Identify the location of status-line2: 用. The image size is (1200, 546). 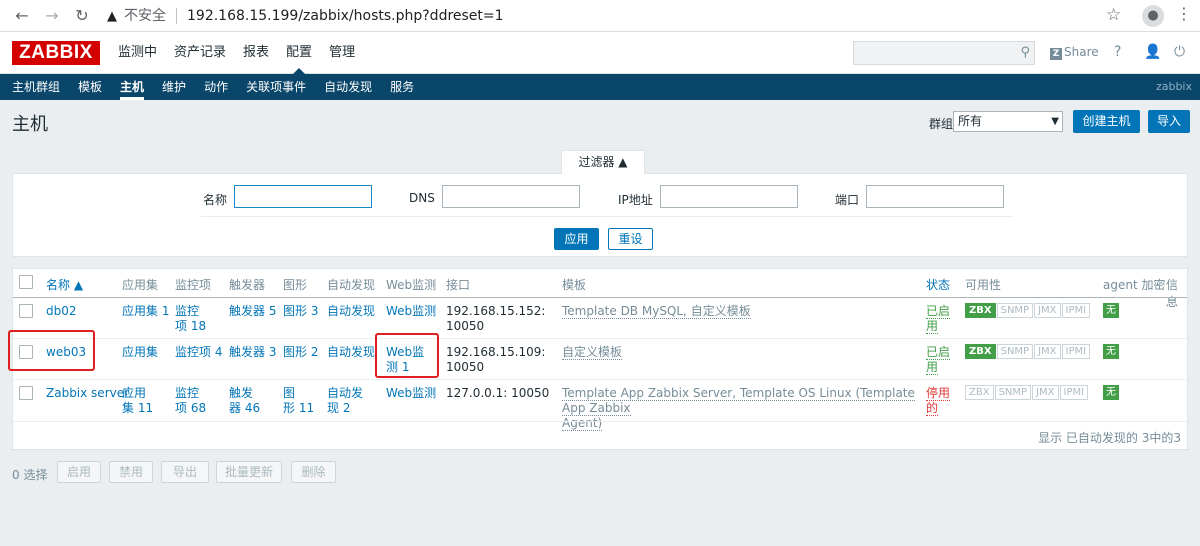
(932, 326).